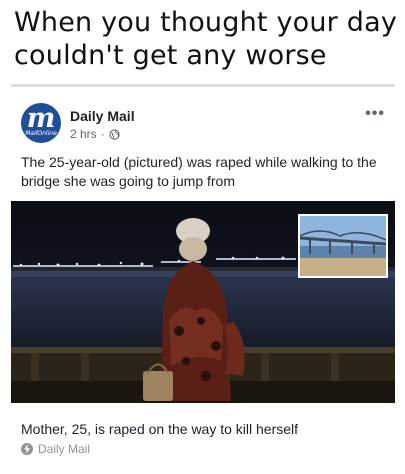 Image resolution: width=405 pixels, height=474 pixels. What do you see at coordinates (64, 449) in the screenshot?
I see `link-source-name: Daily Mail` at bounding box center [64, 449].